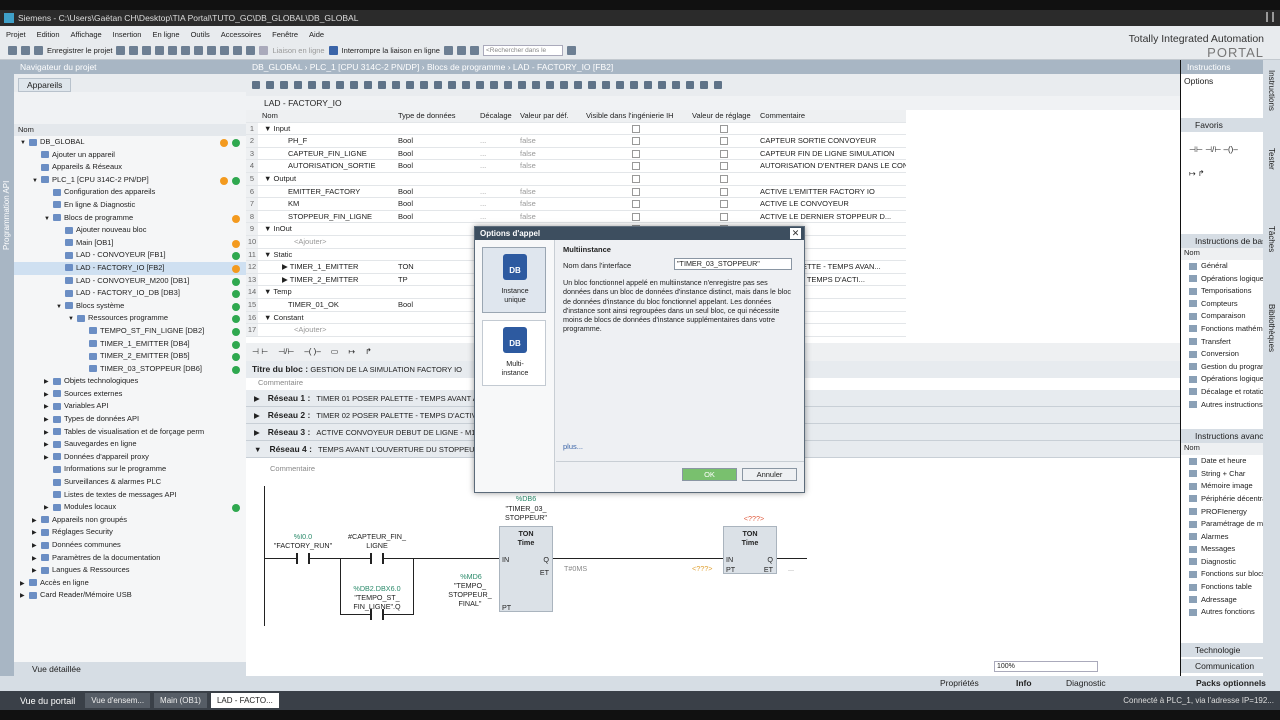 This screenshot has width=1280, height=720. Describe the element at coordinates (165, 34) in the screenshot. I see `menu-item-4: En ligne` at that location.